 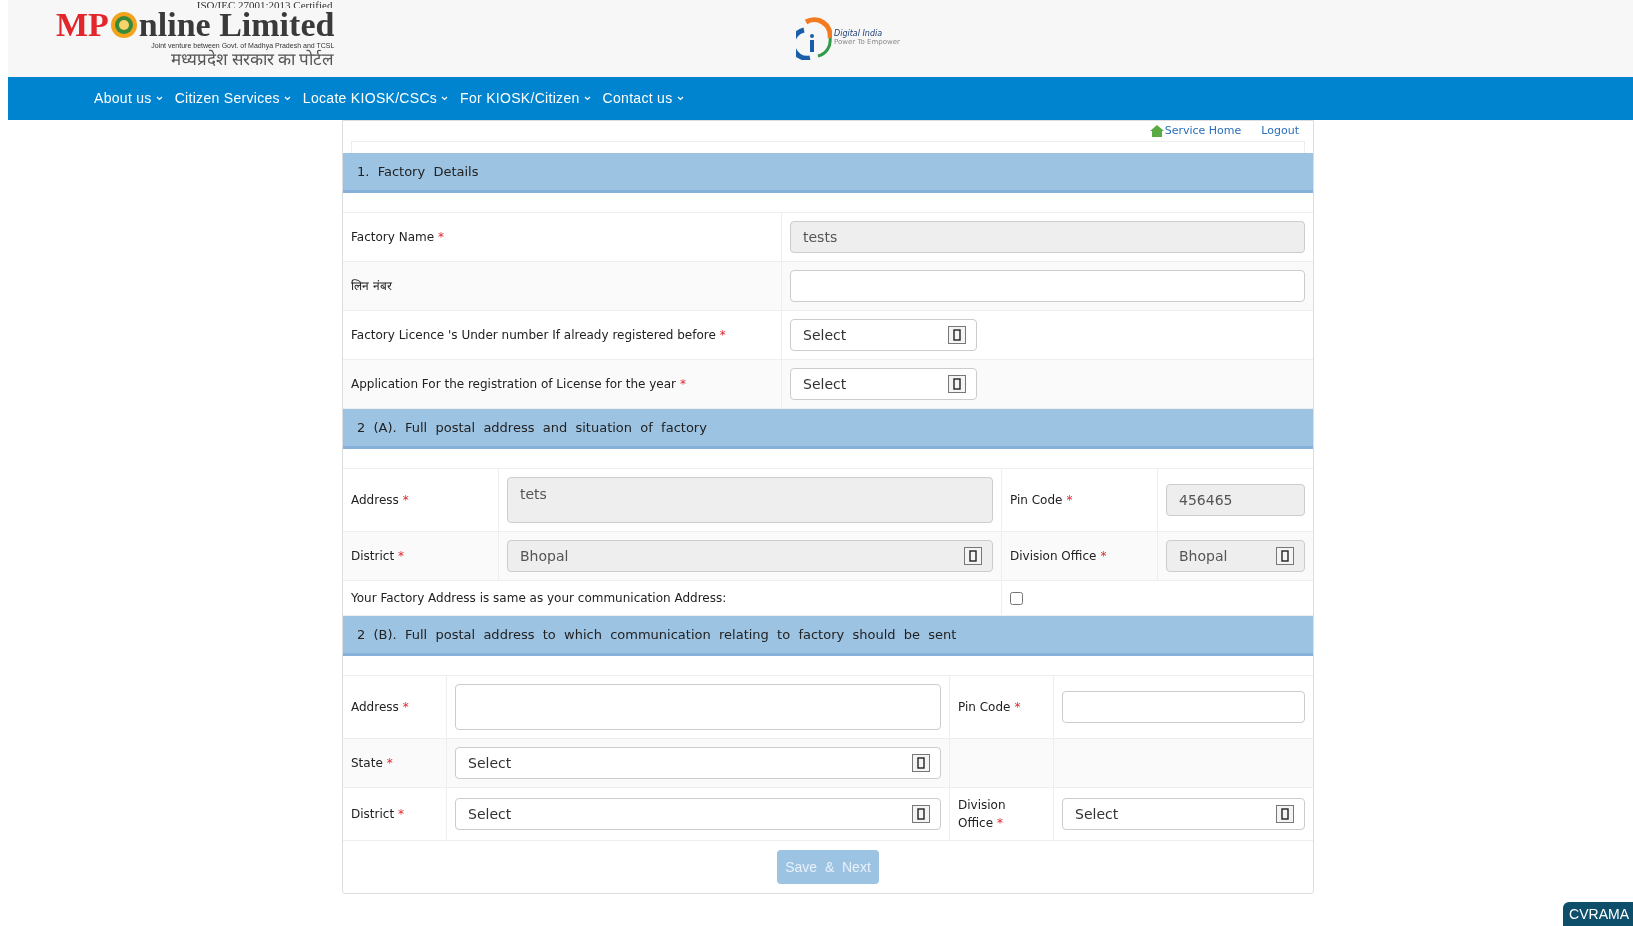 What do you see at coordinates (123, 25) in the screenshot?
I see `emblem-icon` at bounding box center [123, 25].